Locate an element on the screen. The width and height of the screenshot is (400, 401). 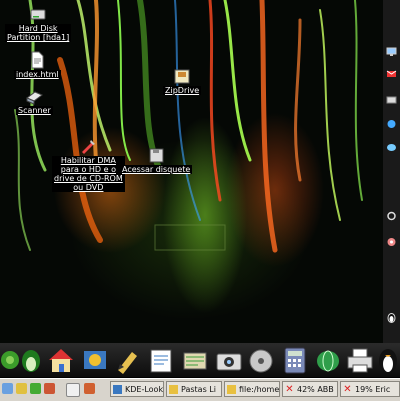
network-icon is located at coordinates (328, 360).